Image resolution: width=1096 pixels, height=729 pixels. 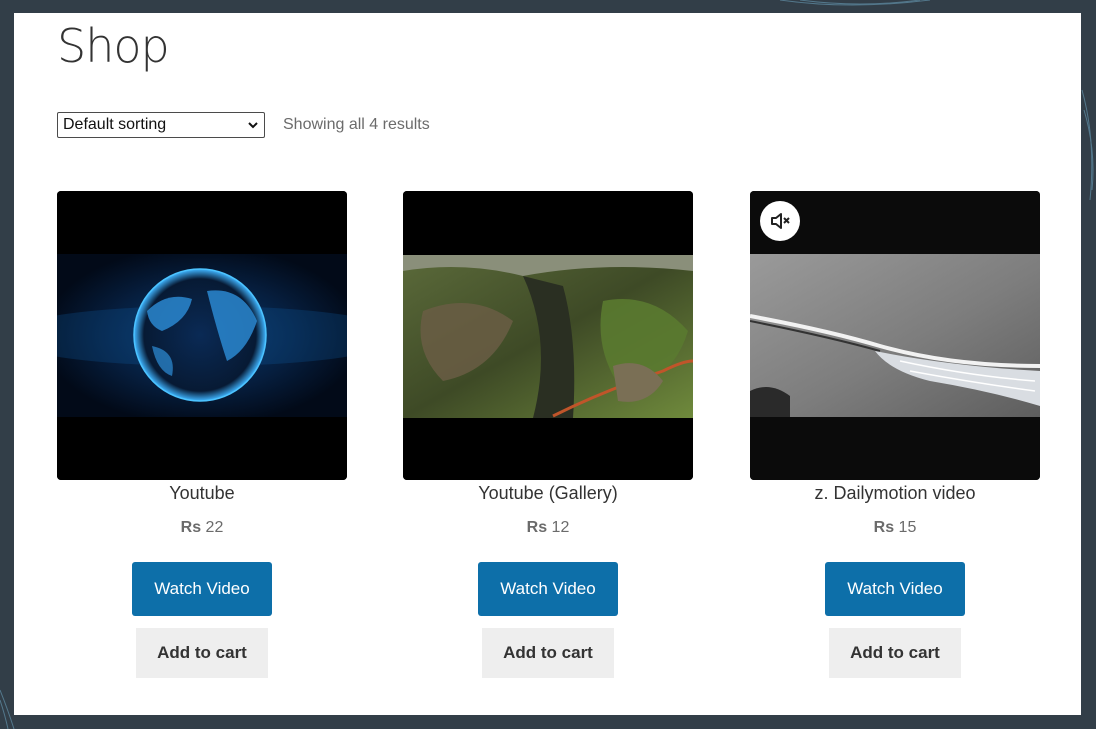 I want to click on canyon-video-thumbnail, so click(x=548, y=335).